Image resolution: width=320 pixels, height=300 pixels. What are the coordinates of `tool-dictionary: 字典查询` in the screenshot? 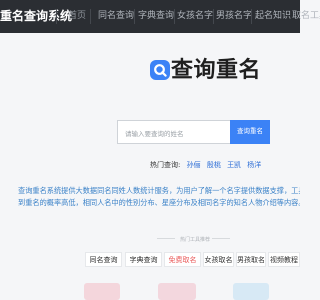 It's located at (143, 259).